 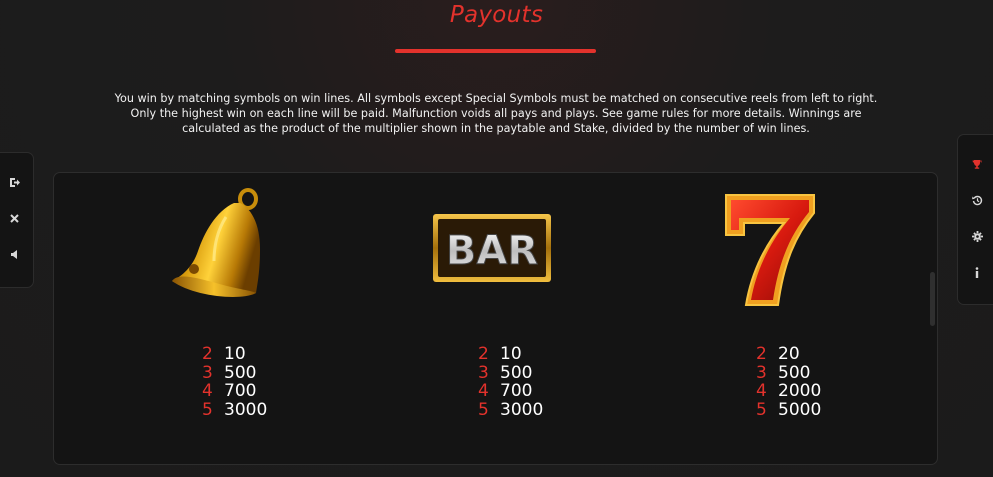 What do you see at coordinates (975, 219) in the screenshot?
I see `right-toolbar` at bounding box center [975, 219].